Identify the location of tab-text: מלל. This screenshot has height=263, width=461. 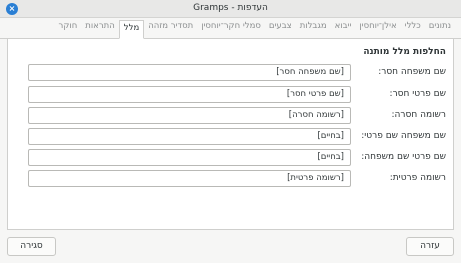
(131, 29).